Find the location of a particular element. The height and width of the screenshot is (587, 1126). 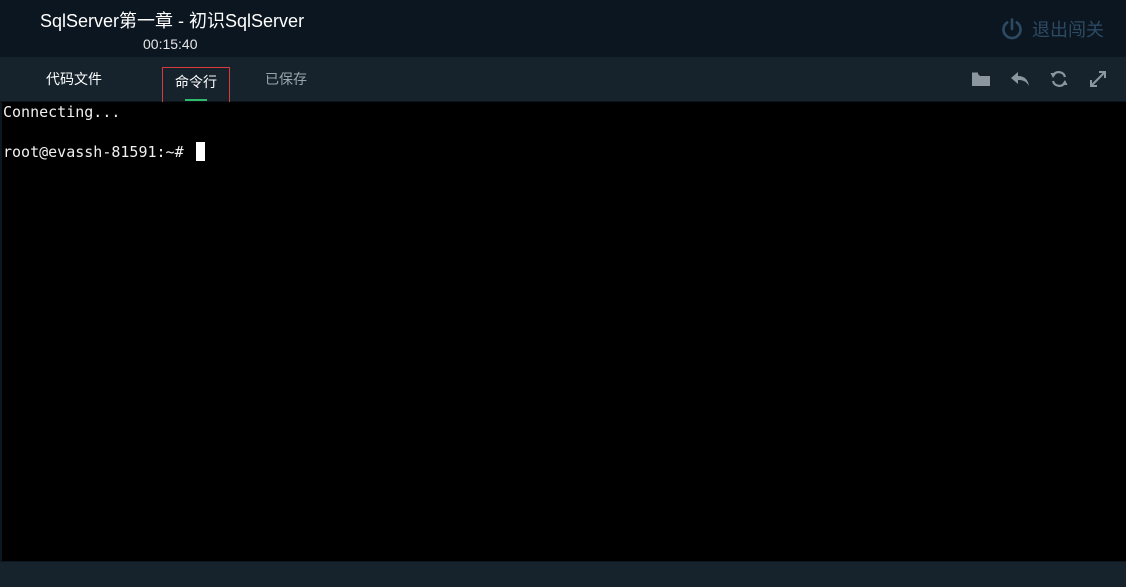

timer: 00:15:40 is located at coordinates (170, 44).